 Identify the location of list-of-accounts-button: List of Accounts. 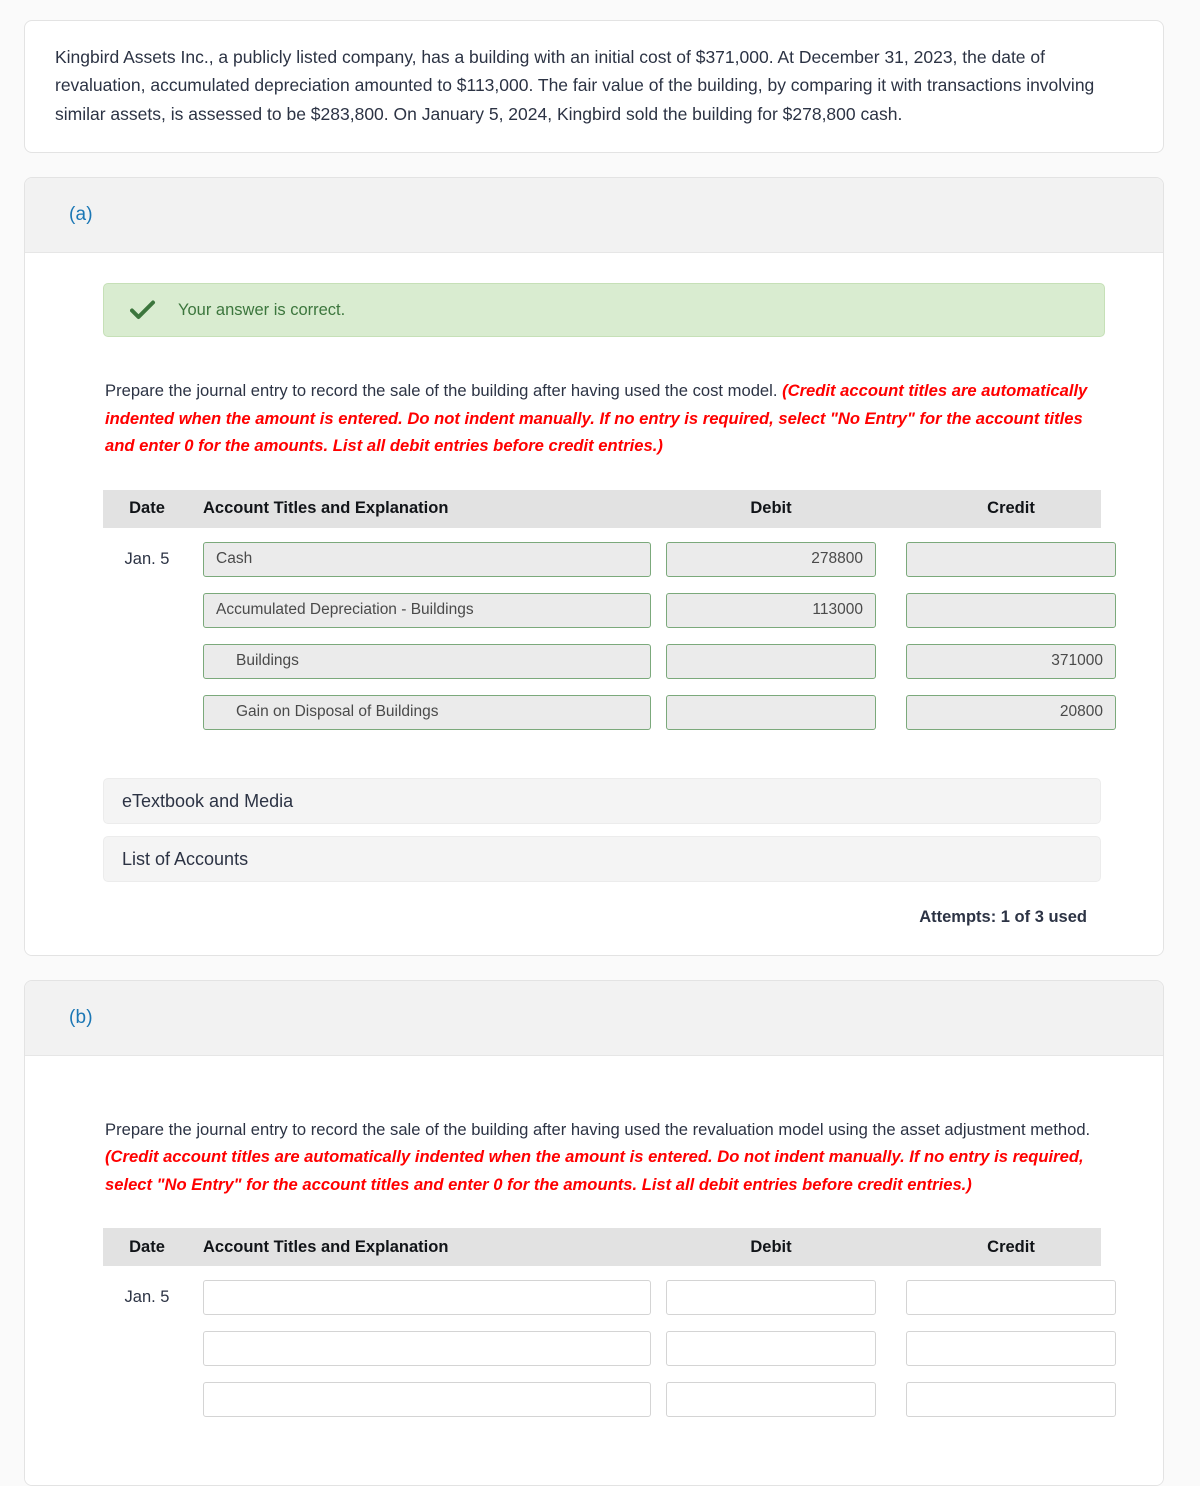
(602, 858).